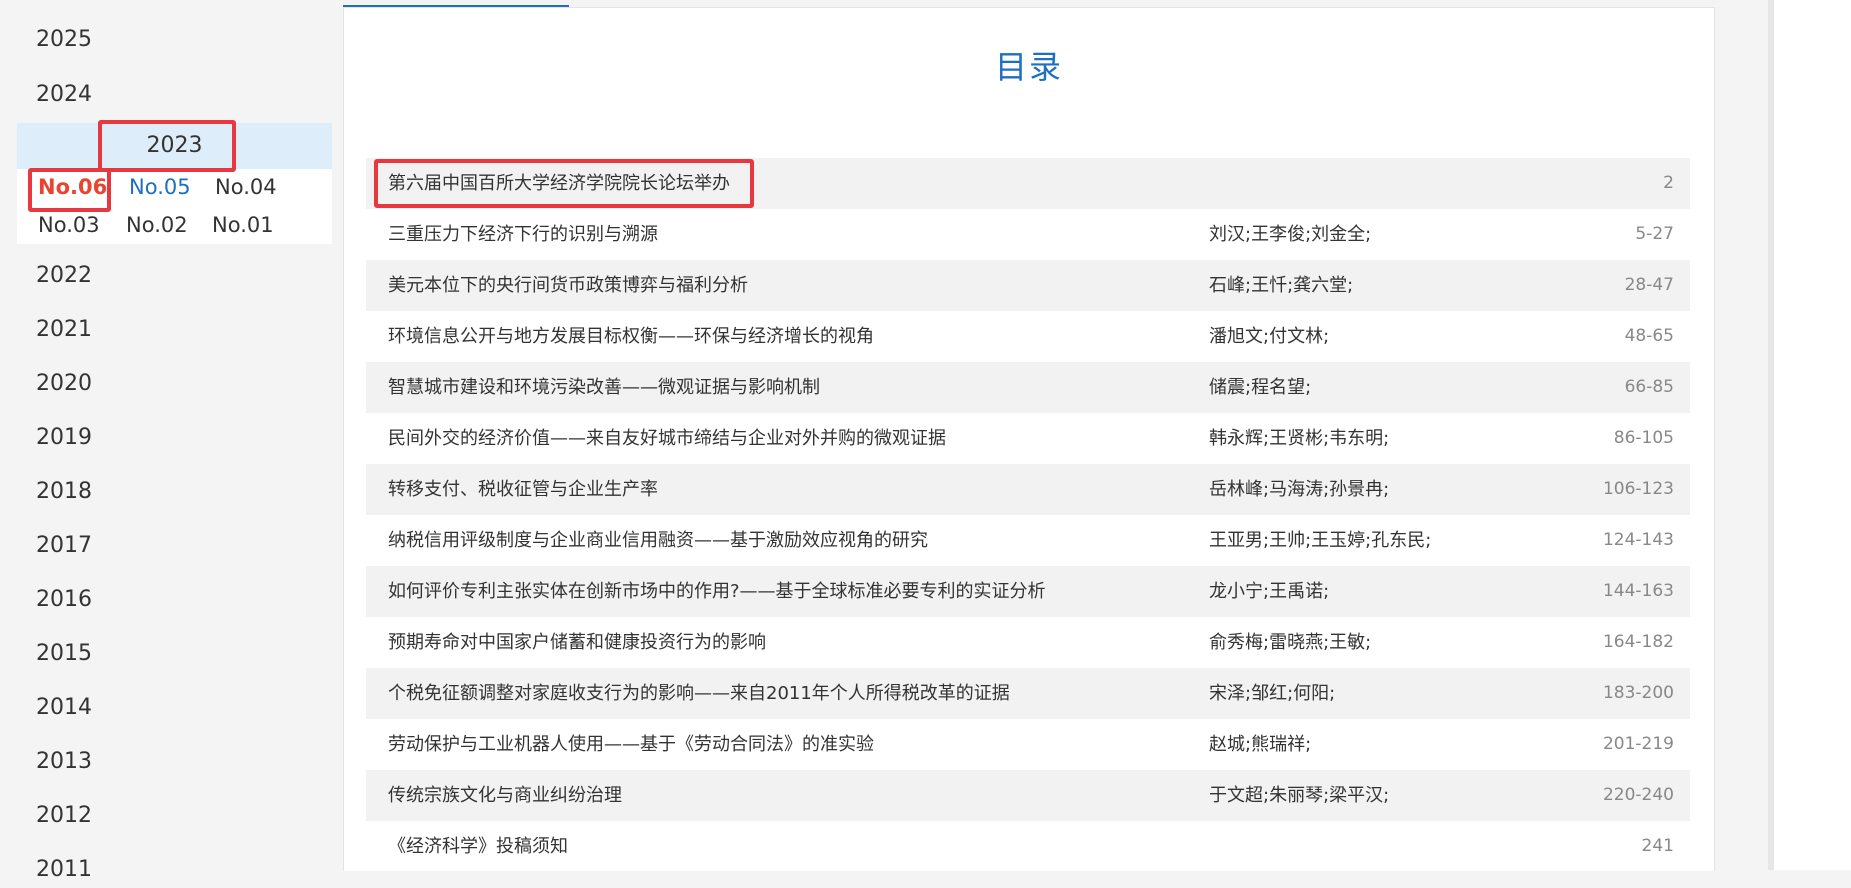  I want to click on article-pages: 5-27, so click(1654, 234).